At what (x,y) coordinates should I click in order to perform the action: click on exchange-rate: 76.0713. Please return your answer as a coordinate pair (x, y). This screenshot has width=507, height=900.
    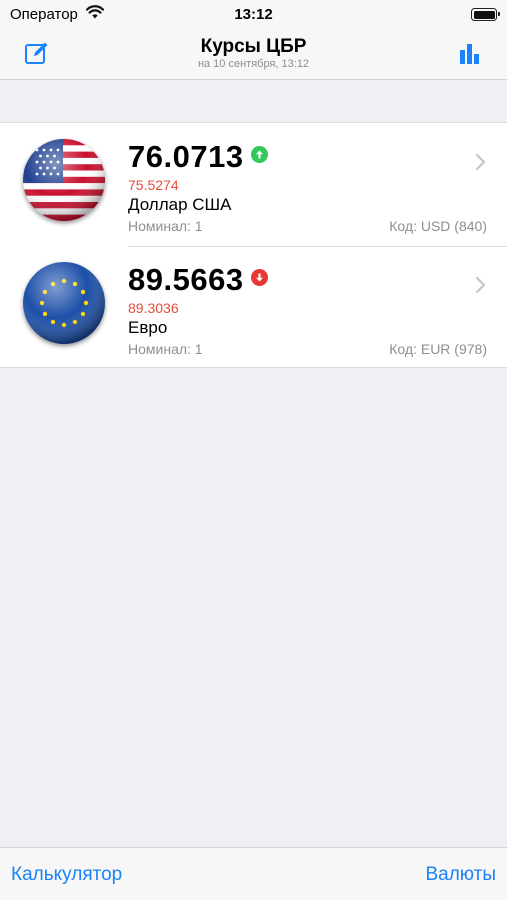
    Looking at the image, I should click on (186, 156).